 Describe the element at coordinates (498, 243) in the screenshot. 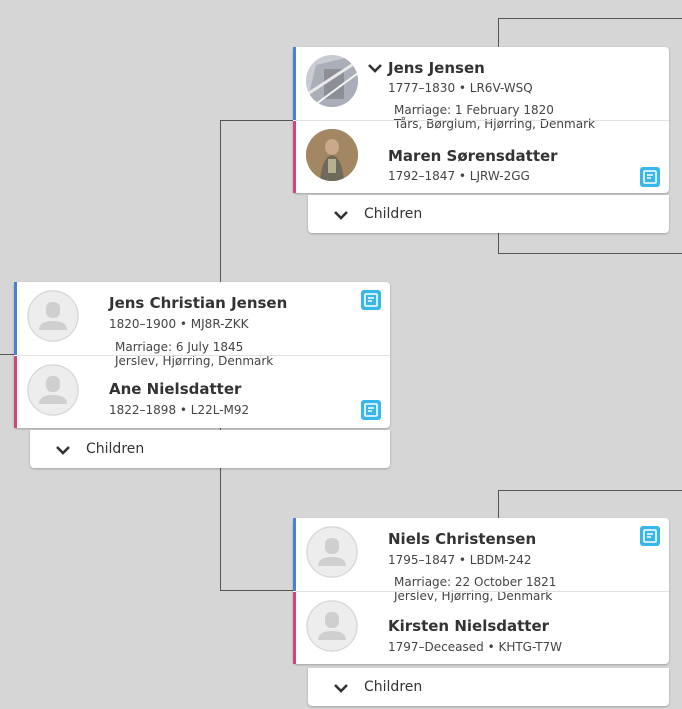

I see `connector-paternal-down-v` at that location.